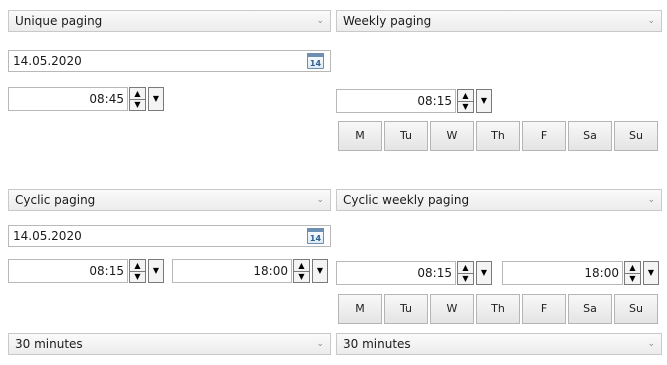 Image resolution: width=667 pixels, height=365 pixels. I want to click on cyclic-weekly-day-friday: F, so click(544, 309).